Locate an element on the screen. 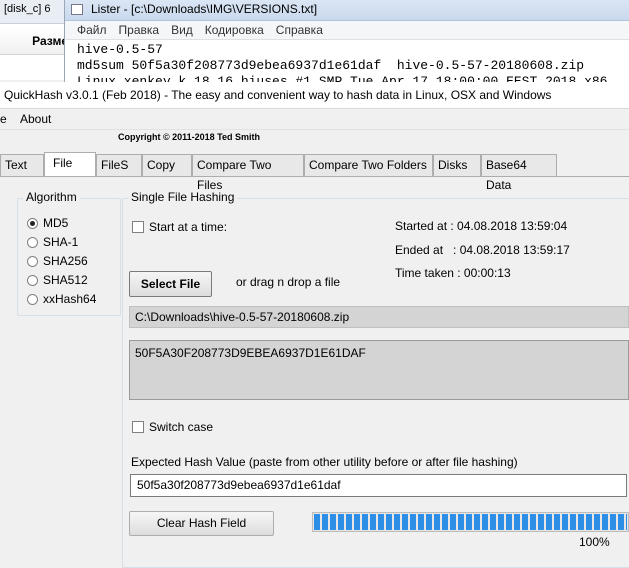 This screenshot has width=629, height=568. start-at-time-checkbox is located at coordinates (138, 227).